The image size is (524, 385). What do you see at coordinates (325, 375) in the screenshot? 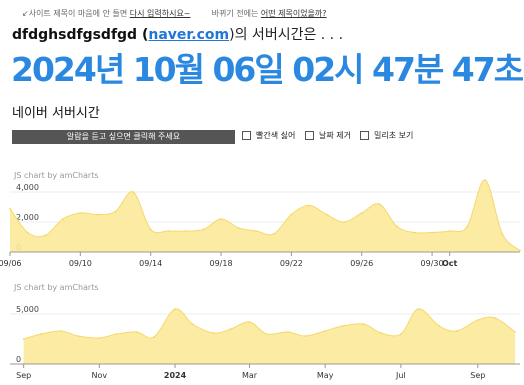
I see `x-tick-label: May` at bounding box center [325, 375].